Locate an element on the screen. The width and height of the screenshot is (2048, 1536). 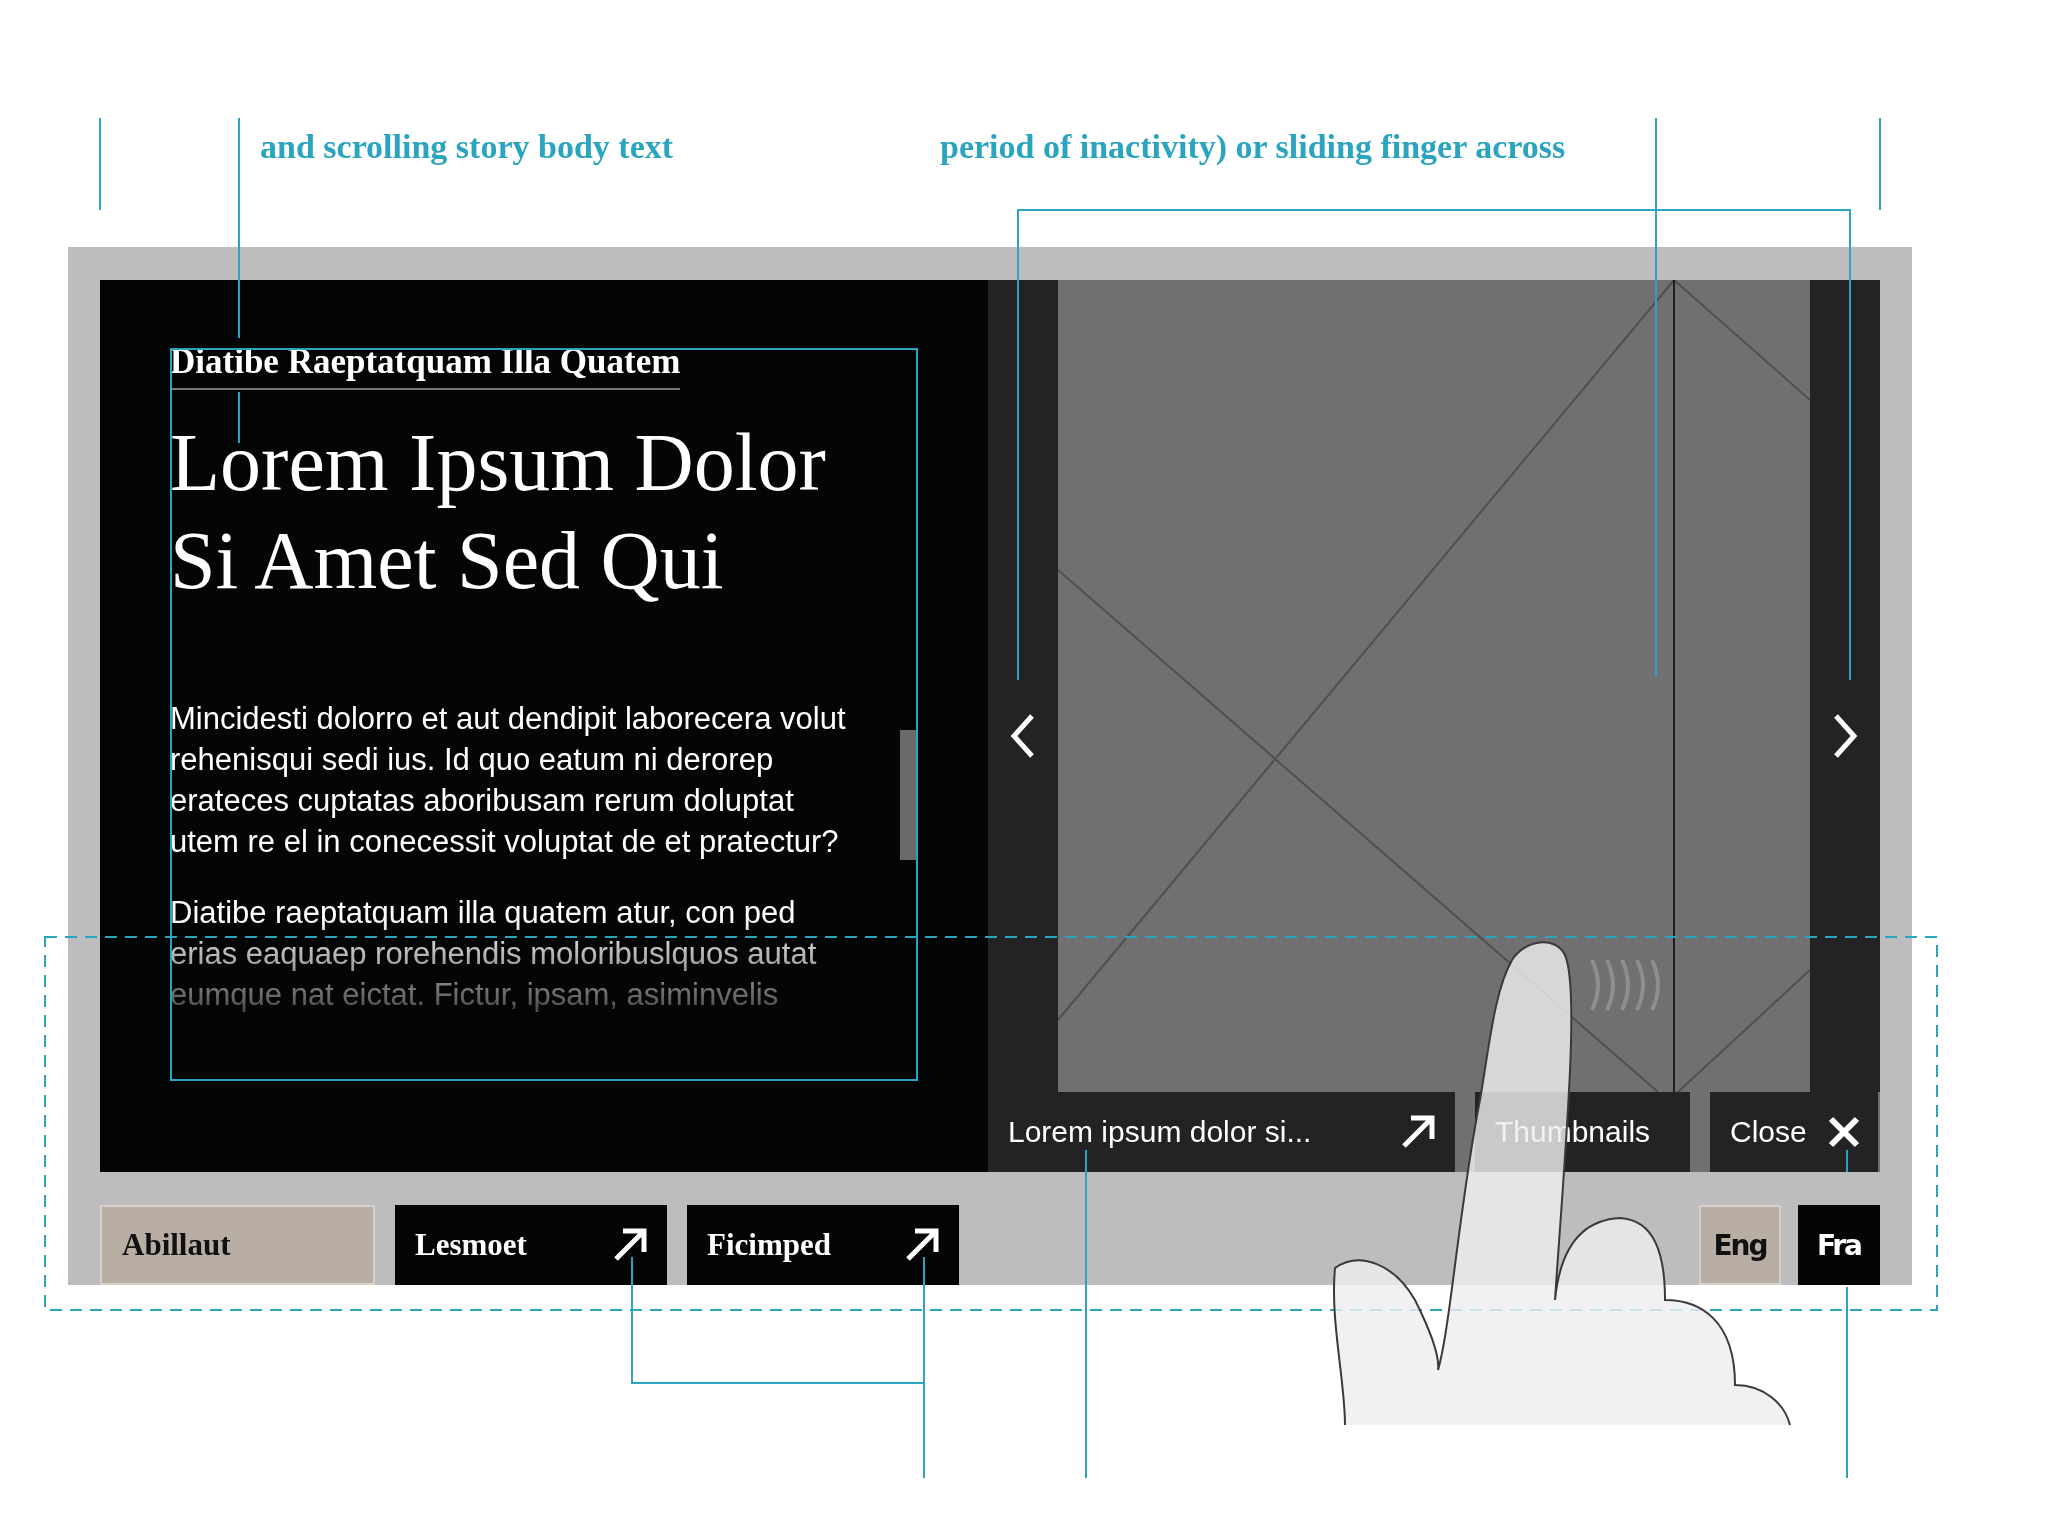
story-headline: Lorem Ipsum Dolor Si Amet Sed Qui is located at coordinates (498, 512).